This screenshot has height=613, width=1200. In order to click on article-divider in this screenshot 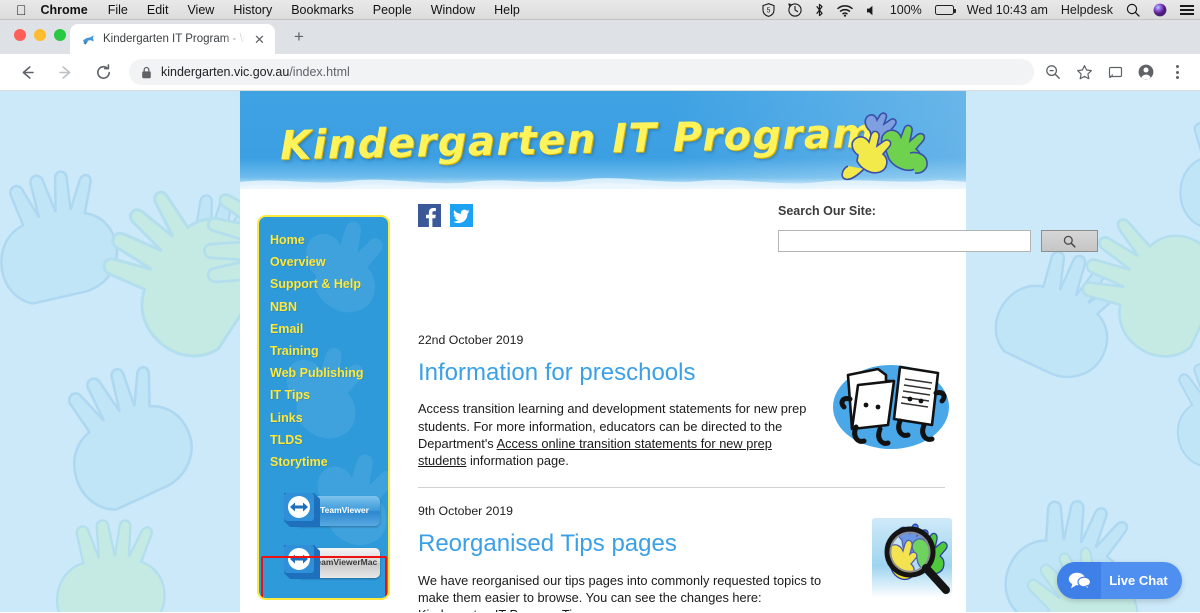, I will do `click(681, 488)`.